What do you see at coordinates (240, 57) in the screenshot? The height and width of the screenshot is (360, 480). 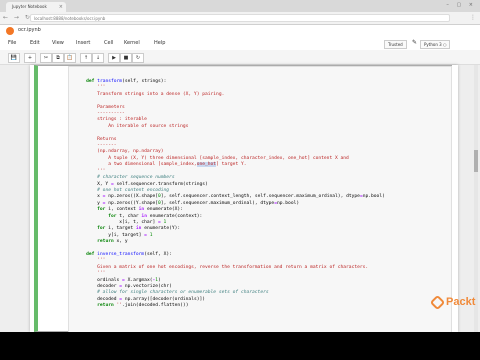 I see `notebook-toolbar: 💾 + ✂ ⧉ 📋 ↑ ↓ ▶ ■ ↻` at bounding box center [240, 57].